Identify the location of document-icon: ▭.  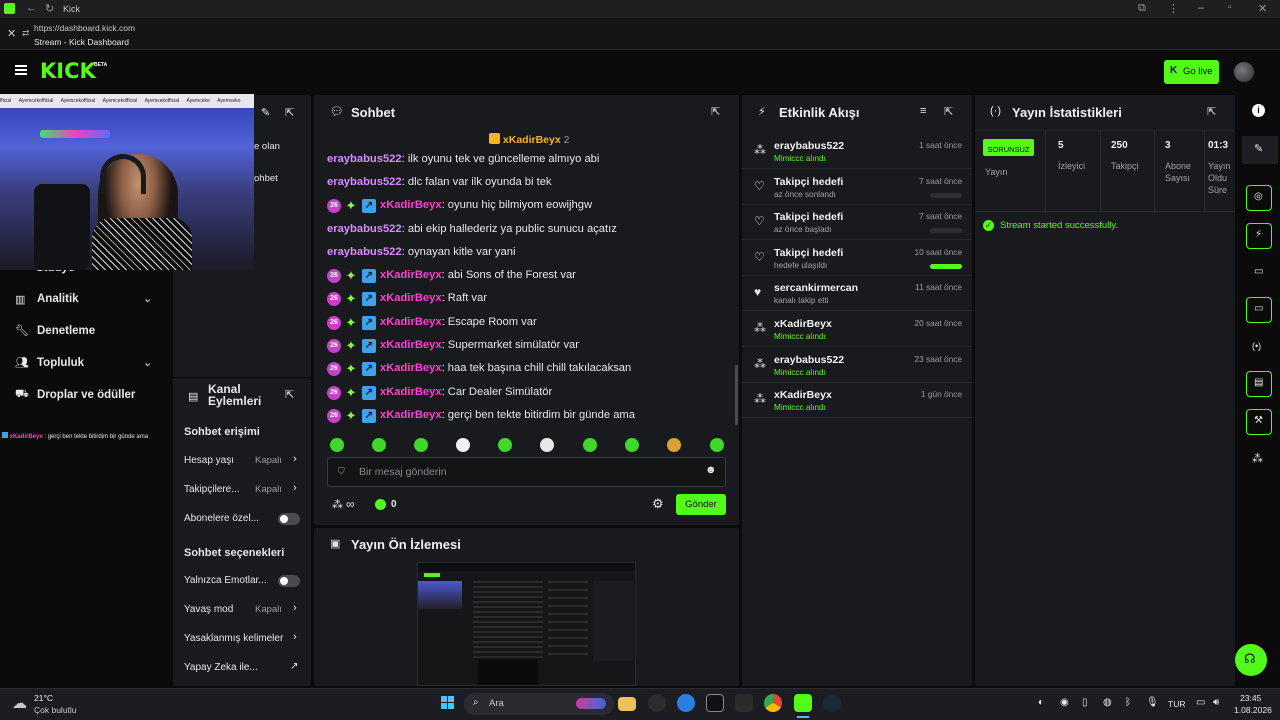
(1258, 271).